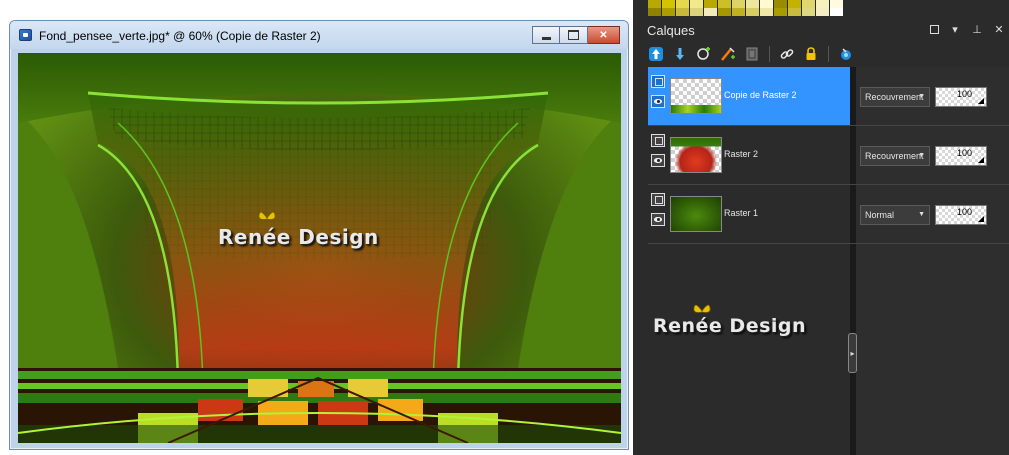  I want to click on layer-name-cell: Copie de Raster 2, so click(749, 96).